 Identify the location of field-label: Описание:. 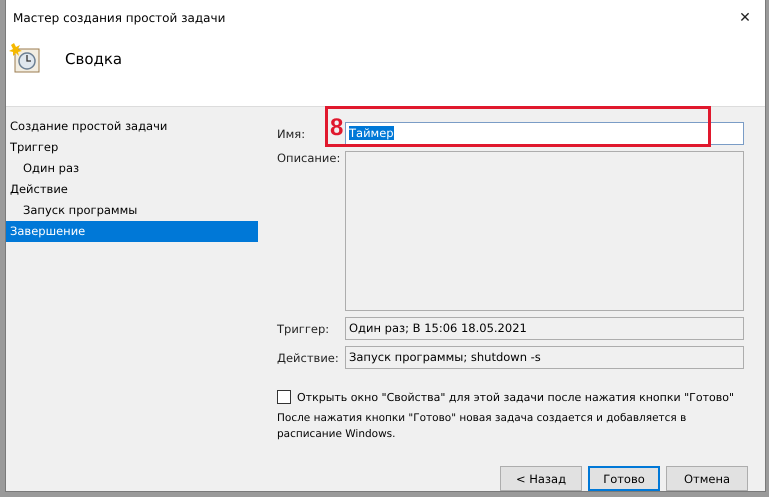
(308, 158).